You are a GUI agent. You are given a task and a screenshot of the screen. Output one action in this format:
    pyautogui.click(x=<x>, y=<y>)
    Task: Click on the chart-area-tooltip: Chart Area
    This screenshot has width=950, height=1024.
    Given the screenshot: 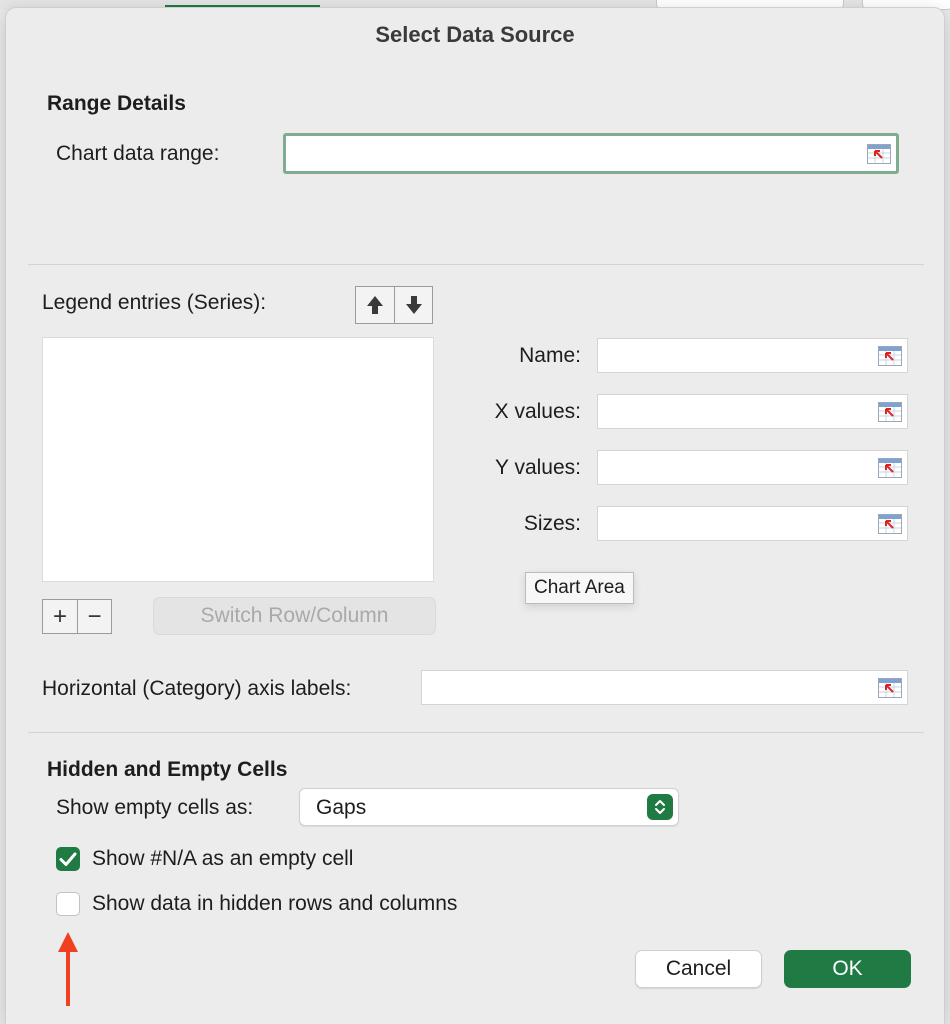 What is the action you would take?
    pyautogui.click(x=579, y=588)
    